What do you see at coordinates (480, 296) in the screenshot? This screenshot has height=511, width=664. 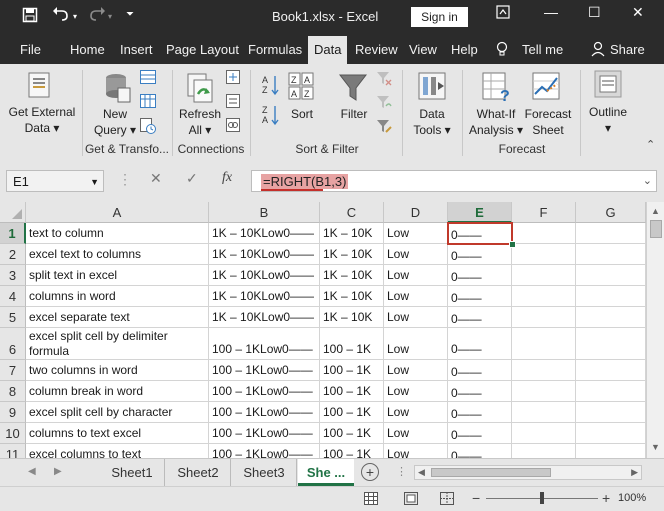 I see `cell-e4: 0——` at bounding box center [480, 296].